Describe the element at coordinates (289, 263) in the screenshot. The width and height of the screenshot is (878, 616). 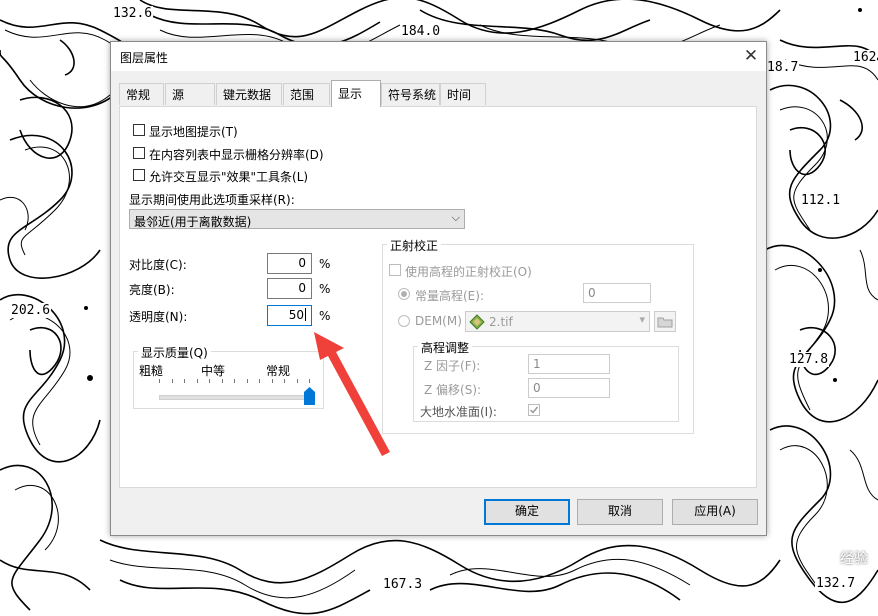
I see `contrast-input: 0` at that location.